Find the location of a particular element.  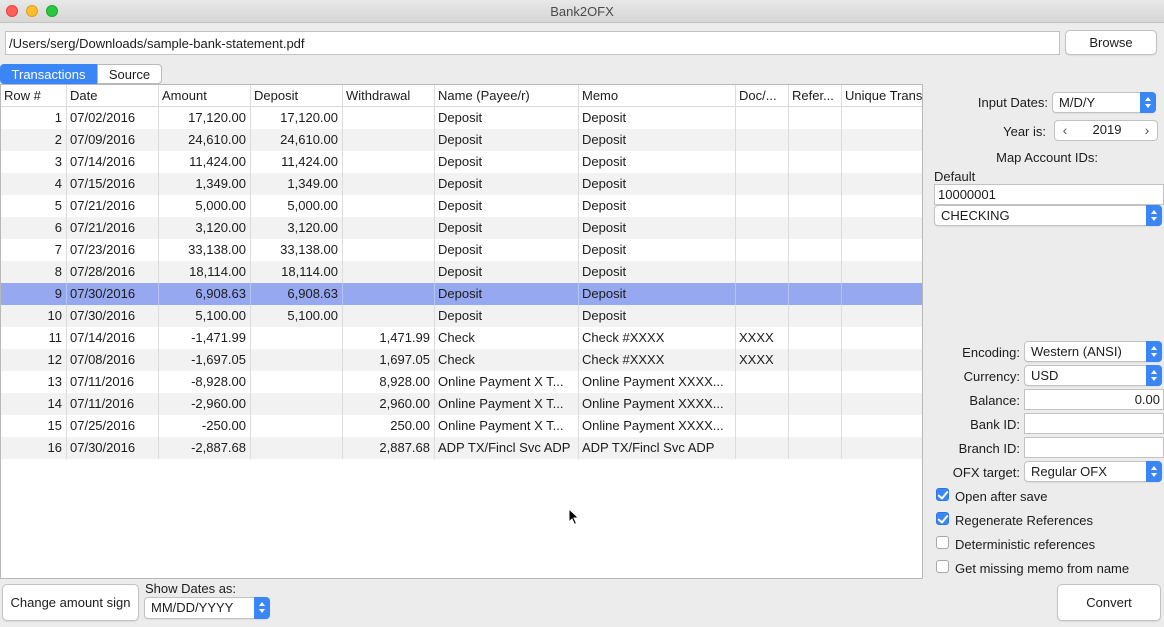

column-header-row-number: Row # is located at coordinates (34, 96).